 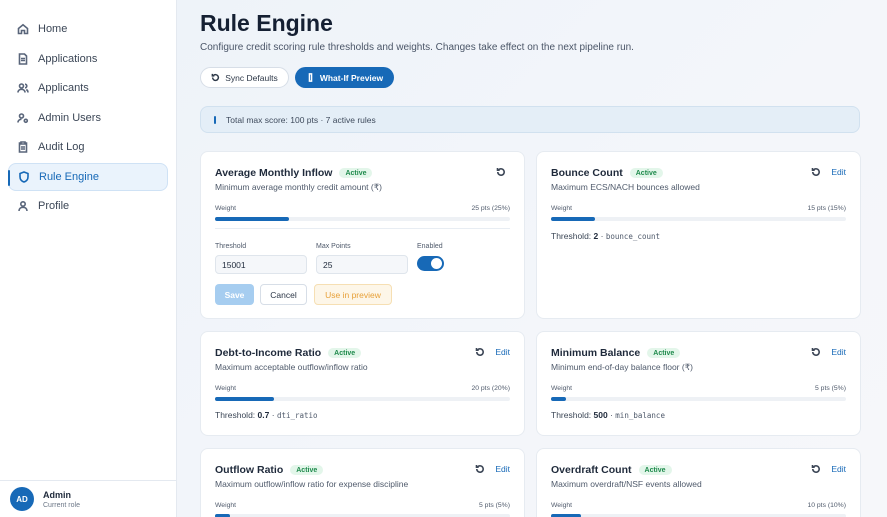 What do you see at coordinates (23, 117) in the screenshot?
I see `user-gear-icon` at bounding box center [23, 117].